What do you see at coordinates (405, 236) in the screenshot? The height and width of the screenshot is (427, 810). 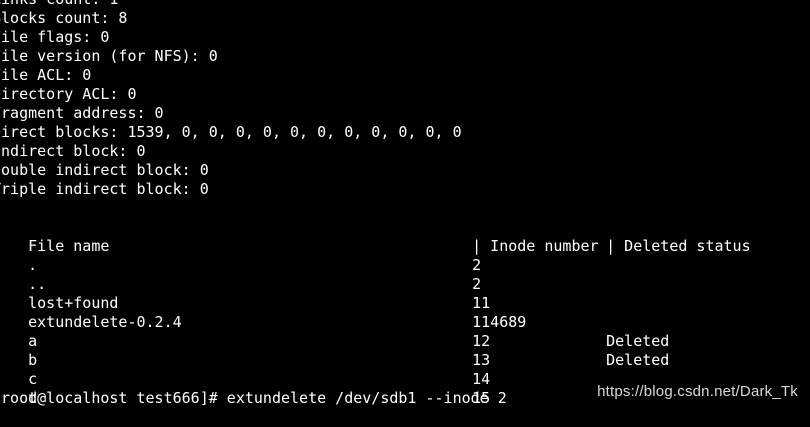 I see `table-header: File name | Inode number | Deleted status` at bounding box center [405, 236].